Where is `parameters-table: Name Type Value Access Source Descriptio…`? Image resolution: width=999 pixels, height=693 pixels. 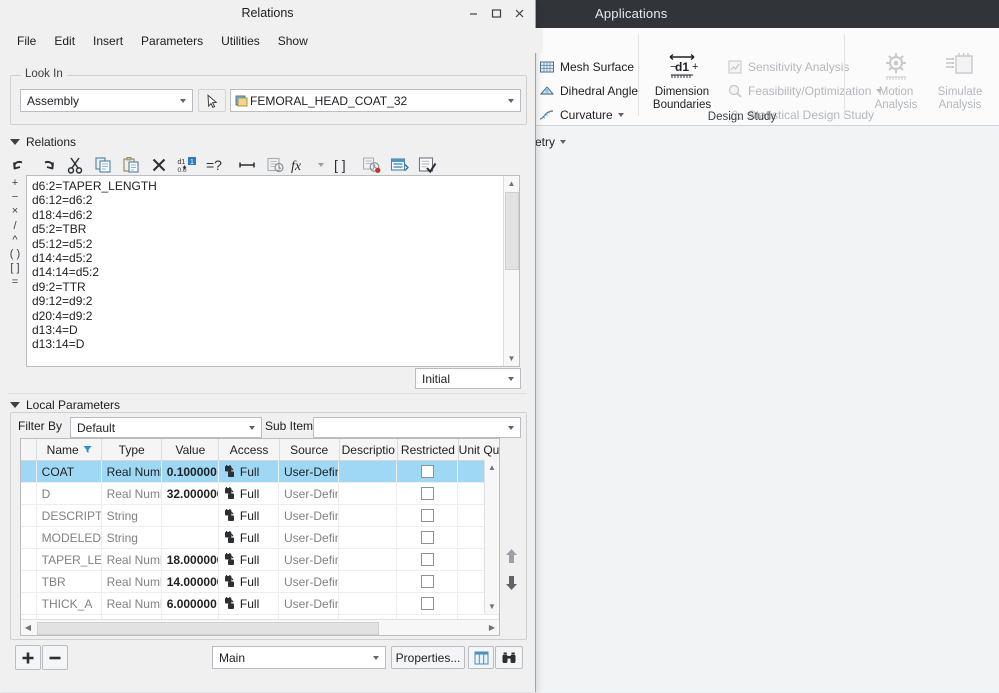
parameters-table: Name Type Value Access Source Descriptio… is located at coordinates (260, 537).